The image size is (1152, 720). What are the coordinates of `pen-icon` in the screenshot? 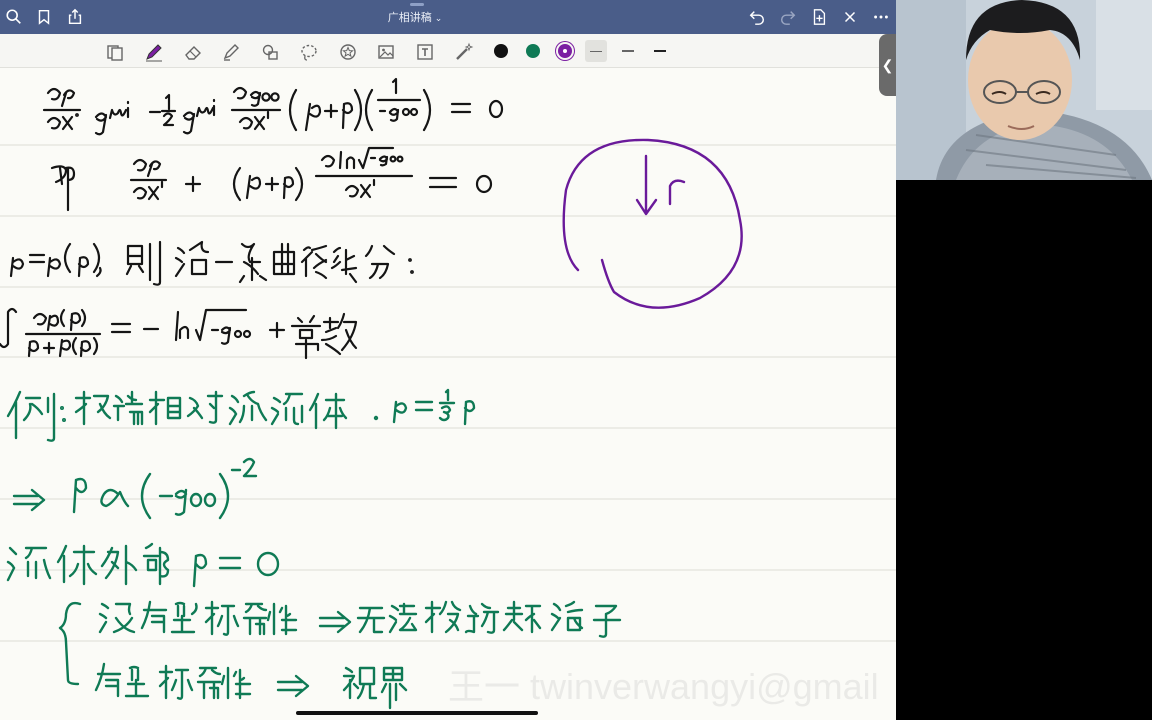 It's located at (154, 52).